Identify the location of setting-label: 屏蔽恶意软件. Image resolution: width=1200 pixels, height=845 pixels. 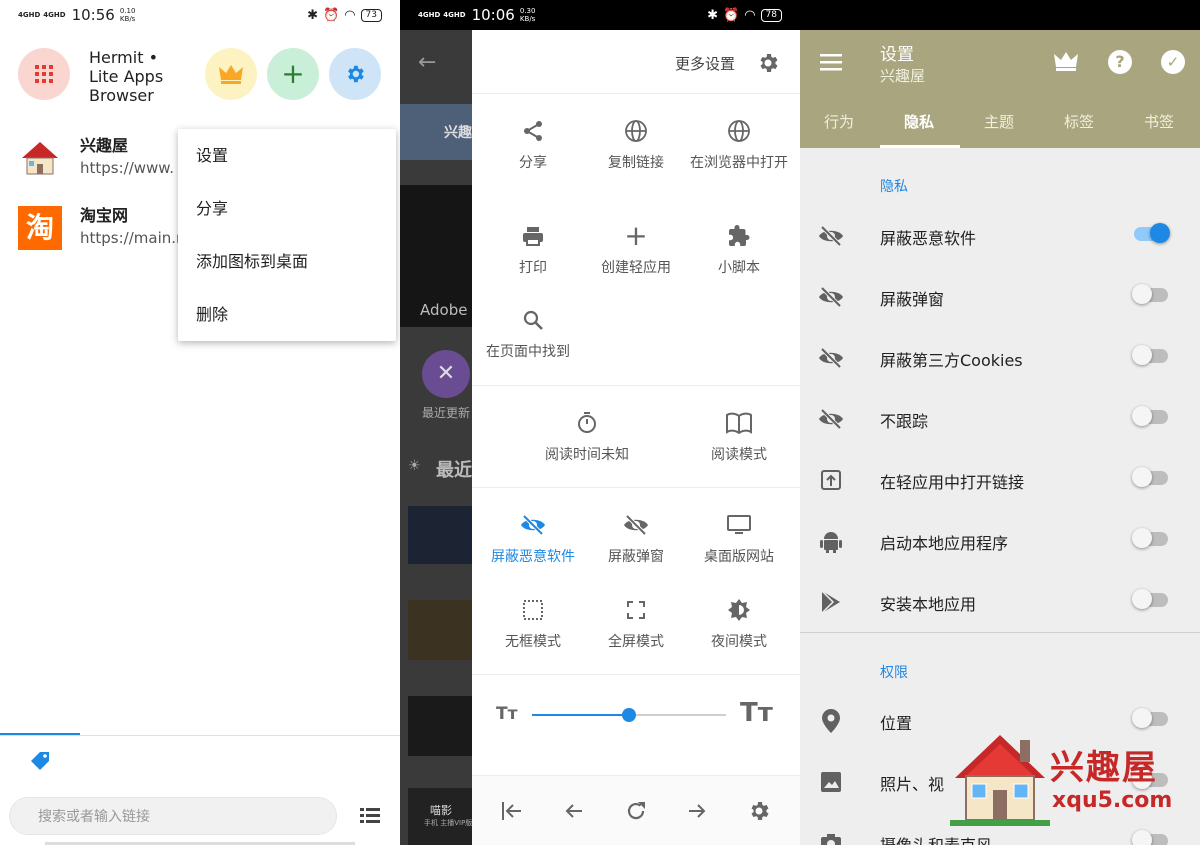
(928, 238).